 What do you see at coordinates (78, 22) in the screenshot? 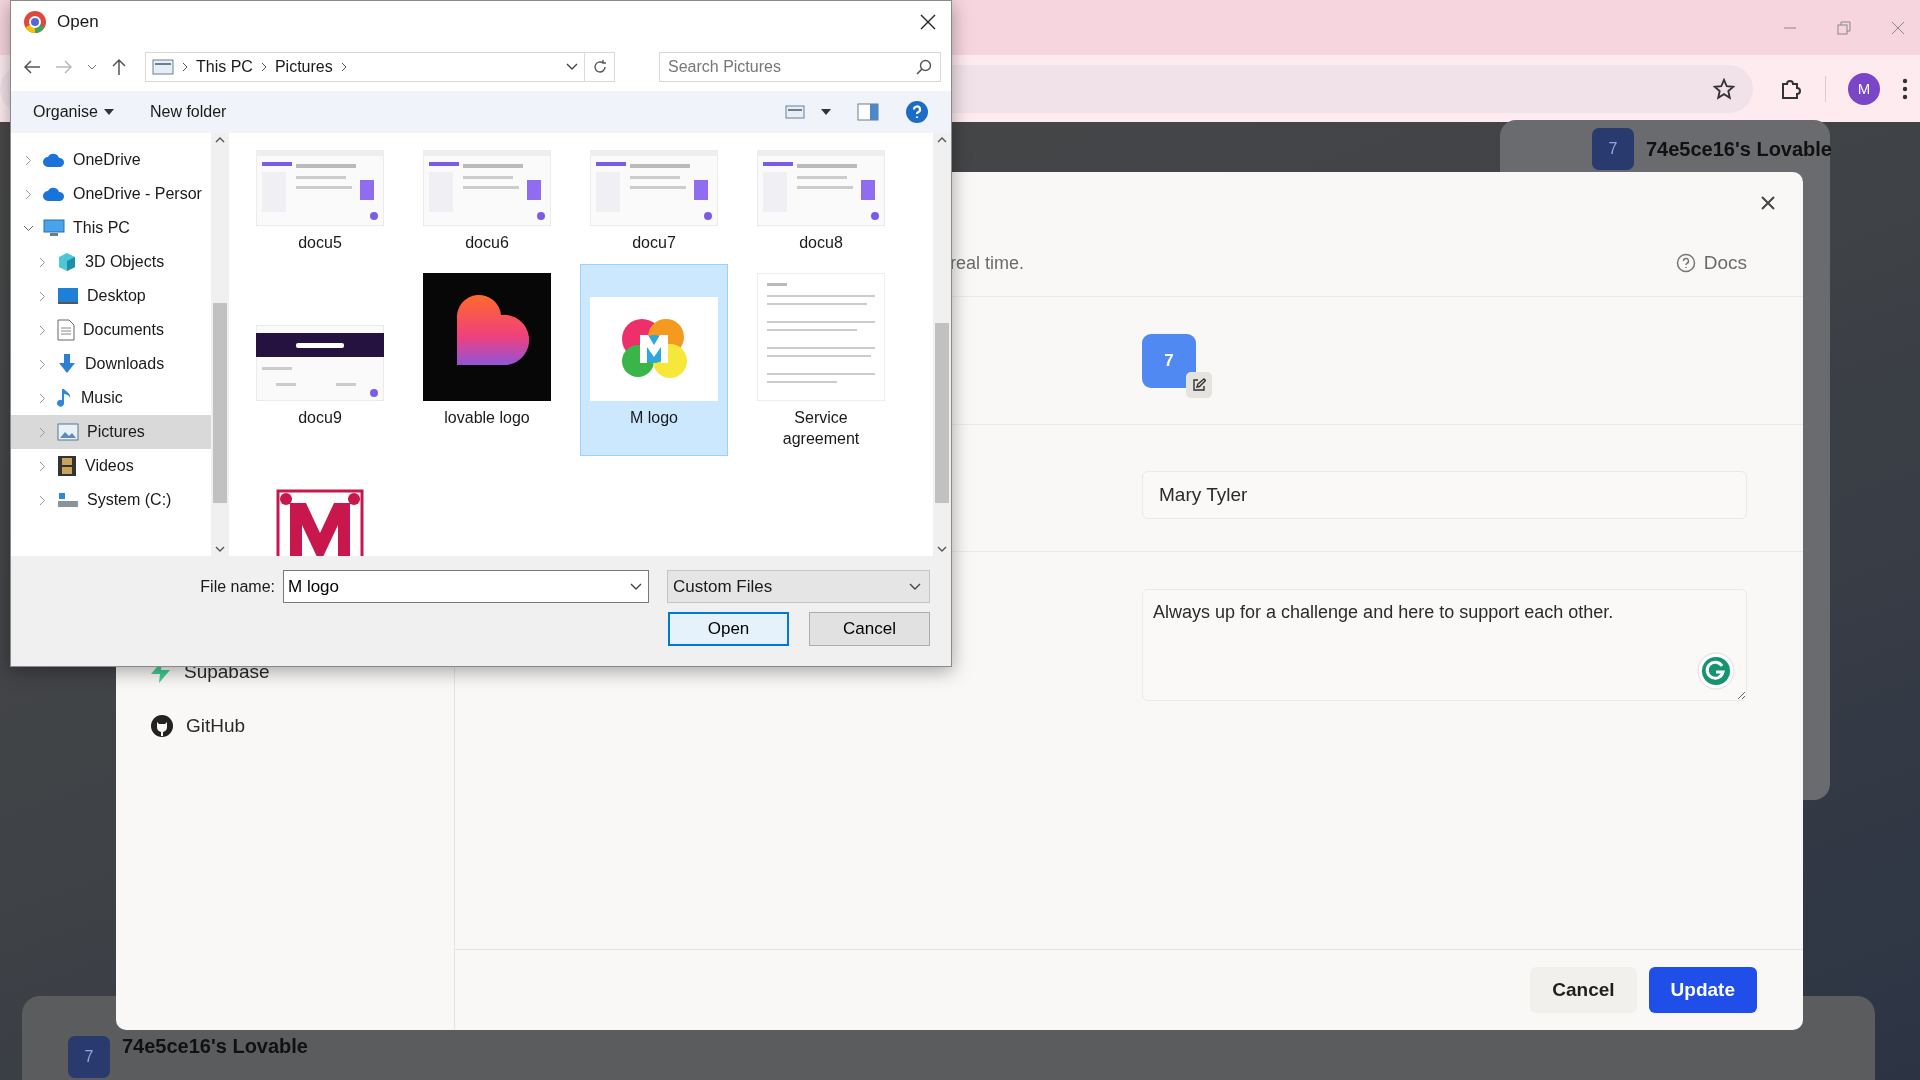
I see `dialog-title: Open` at bounding box center [78, 22].